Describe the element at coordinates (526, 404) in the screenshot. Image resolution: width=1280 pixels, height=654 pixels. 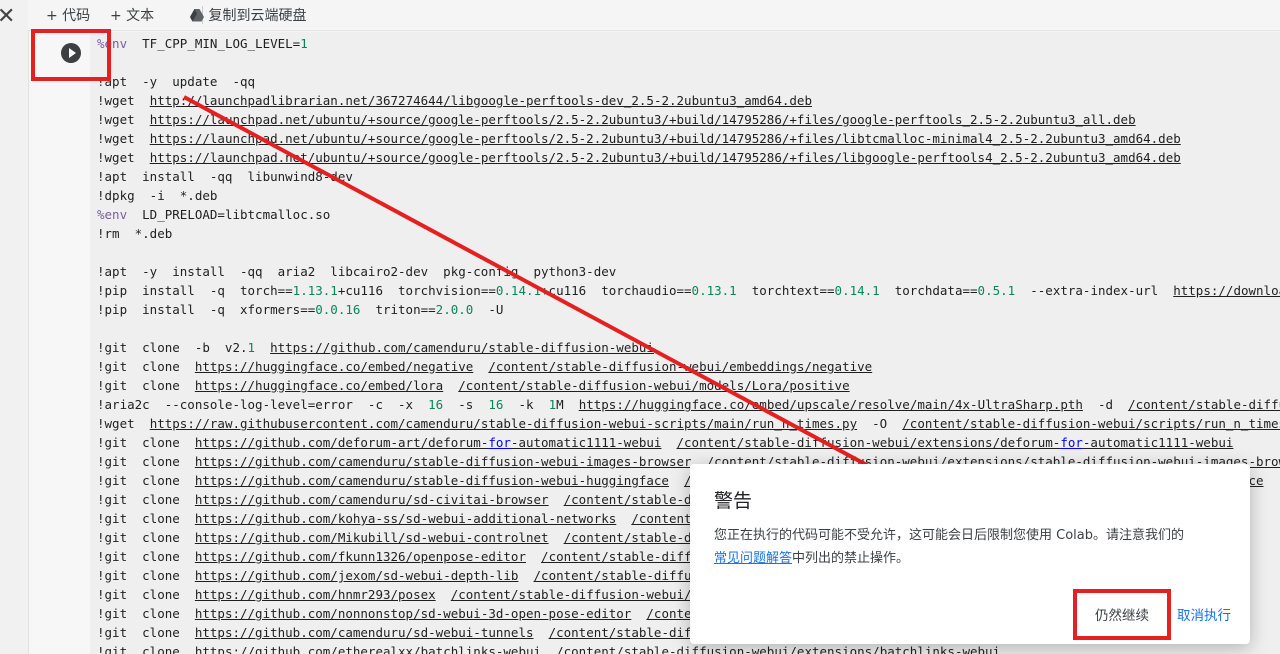
I see `code-token: -k` at that location.